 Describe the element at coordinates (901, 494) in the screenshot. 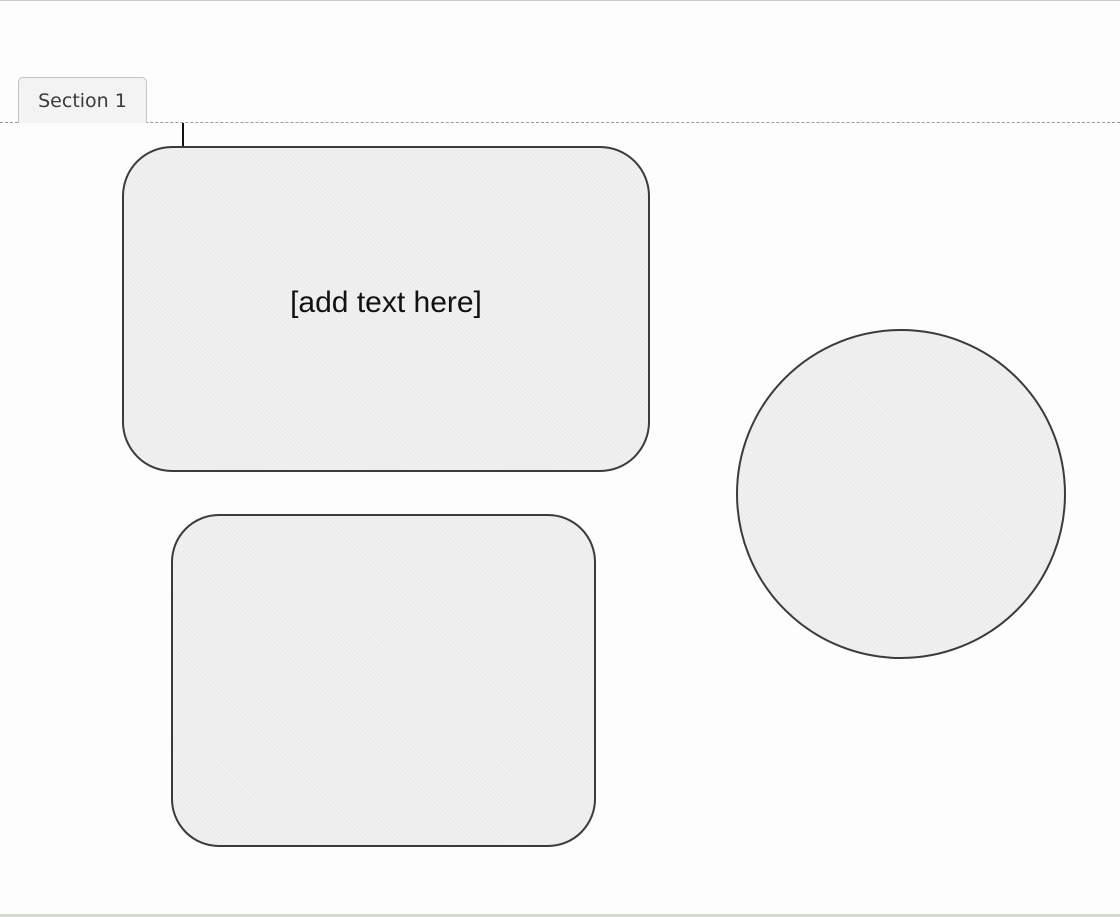

I see `circle-shape` at that location.